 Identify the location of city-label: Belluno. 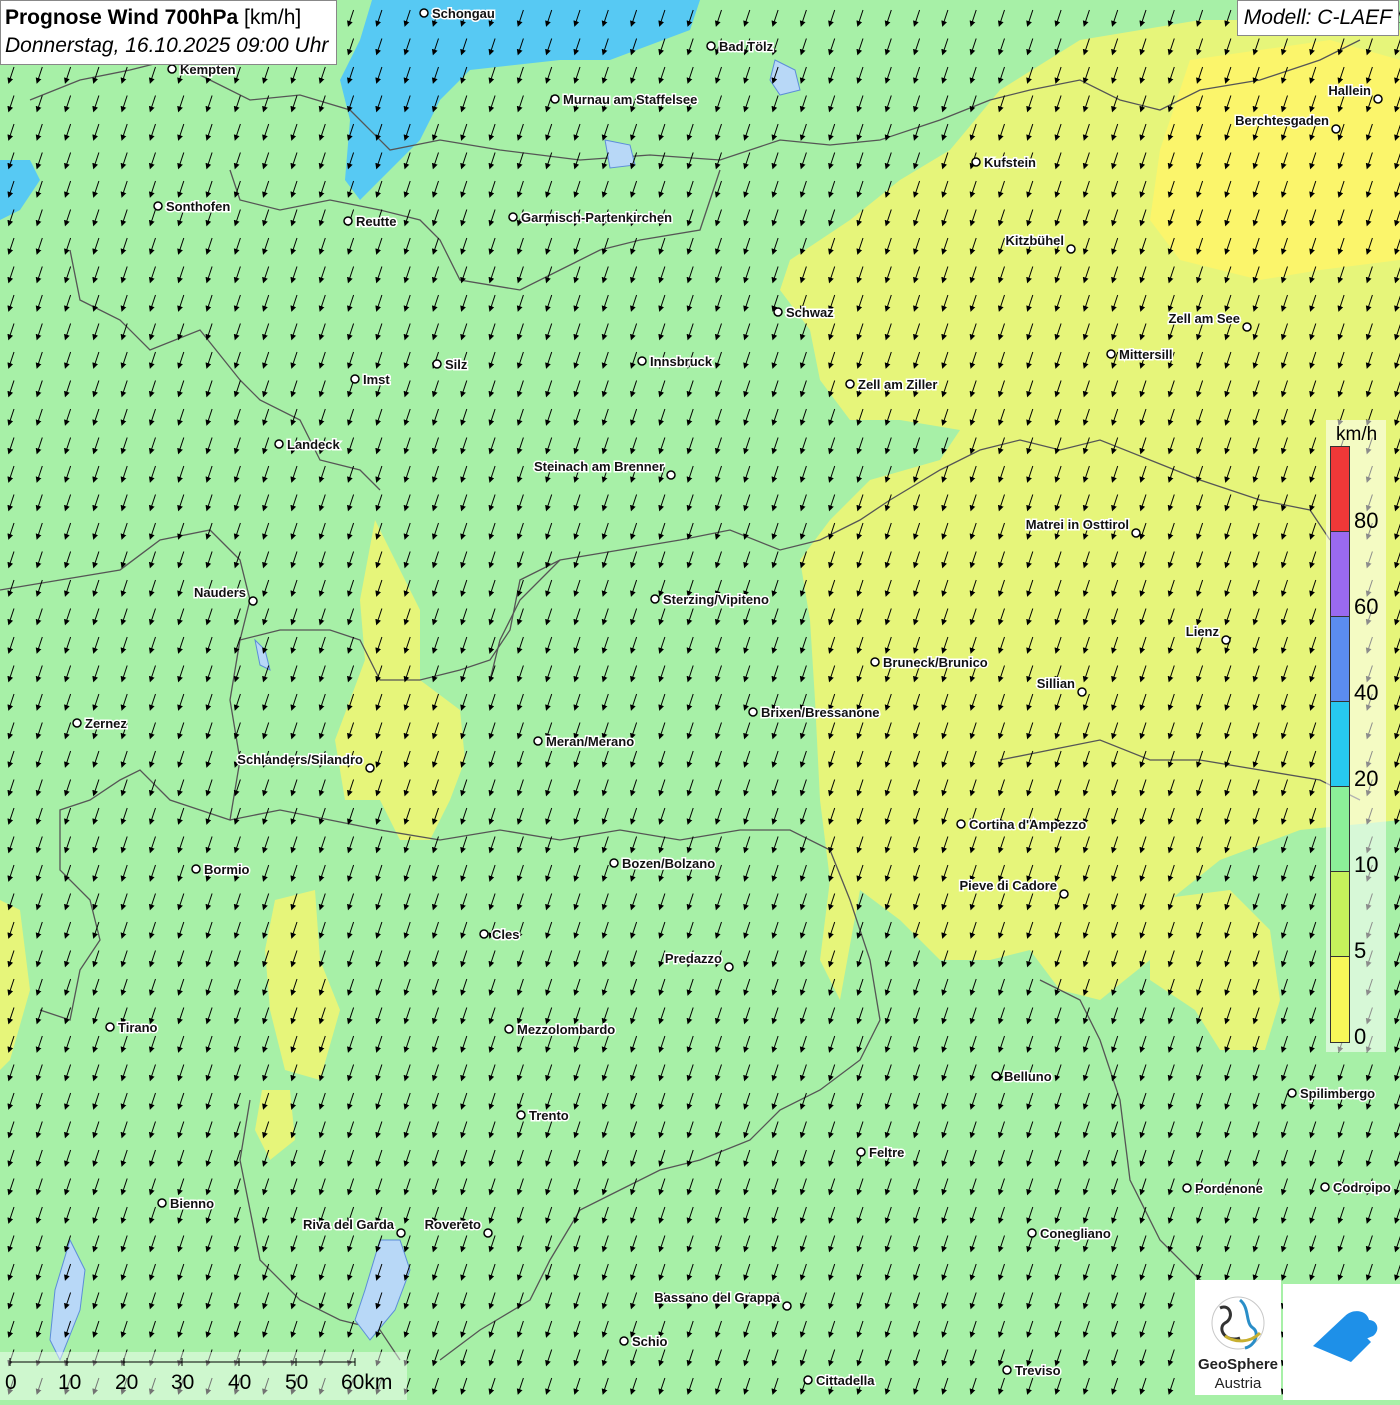
(1028, 1076).